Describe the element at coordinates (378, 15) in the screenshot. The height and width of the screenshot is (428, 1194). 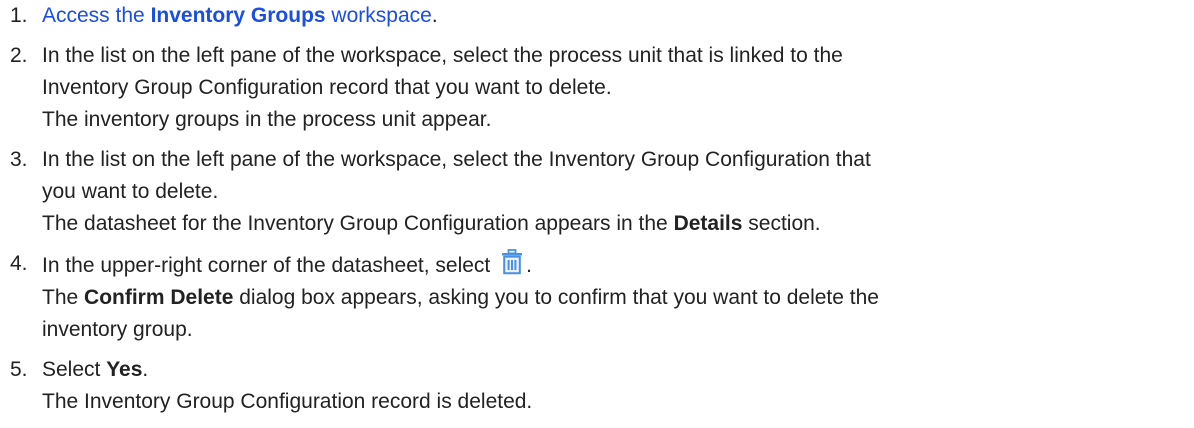
I see `link-rest: workspace` at that location.